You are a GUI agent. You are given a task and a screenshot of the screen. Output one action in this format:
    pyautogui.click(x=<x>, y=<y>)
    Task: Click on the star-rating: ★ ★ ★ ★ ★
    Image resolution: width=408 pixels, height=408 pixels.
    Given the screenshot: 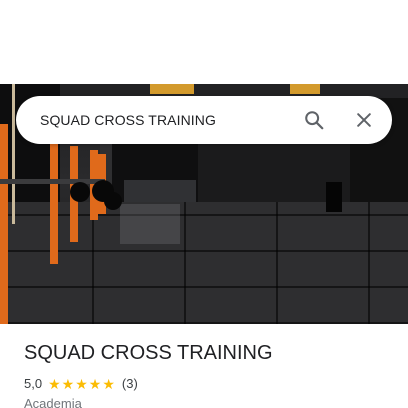 What is the action you would take?
    pyautogui.click(x=82, y=384)
    